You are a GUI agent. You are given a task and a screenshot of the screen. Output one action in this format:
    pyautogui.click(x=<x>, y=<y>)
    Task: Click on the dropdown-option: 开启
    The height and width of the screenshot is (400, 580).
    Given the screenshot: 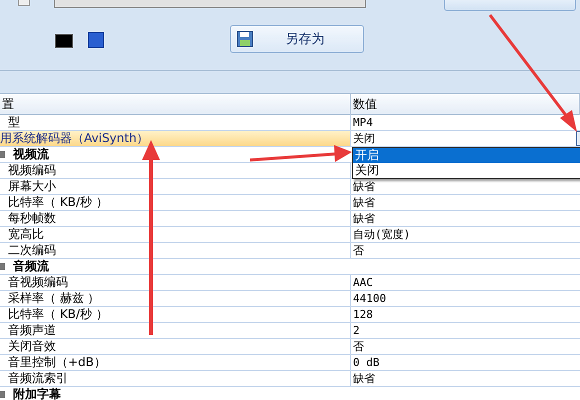 What is the action you would take?
    pyautogui.click(x=466, y=155)
    